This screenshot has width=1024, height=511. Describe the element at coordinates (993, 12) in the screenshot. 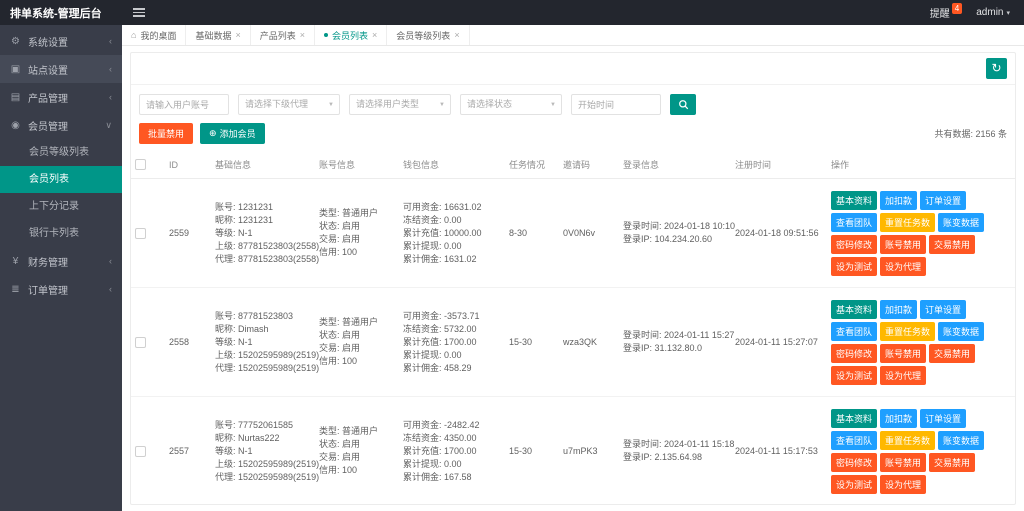

I see `user-menu: admin ▾` at that location.